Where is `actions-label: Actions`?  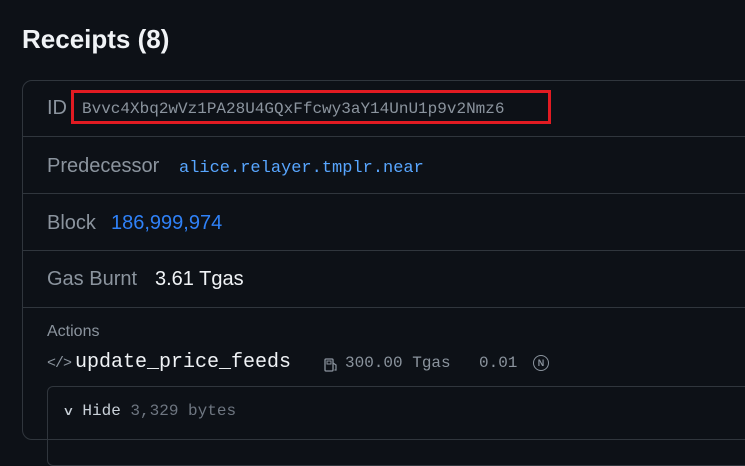
actions-label: Actions is located at coordinates (73, 331).